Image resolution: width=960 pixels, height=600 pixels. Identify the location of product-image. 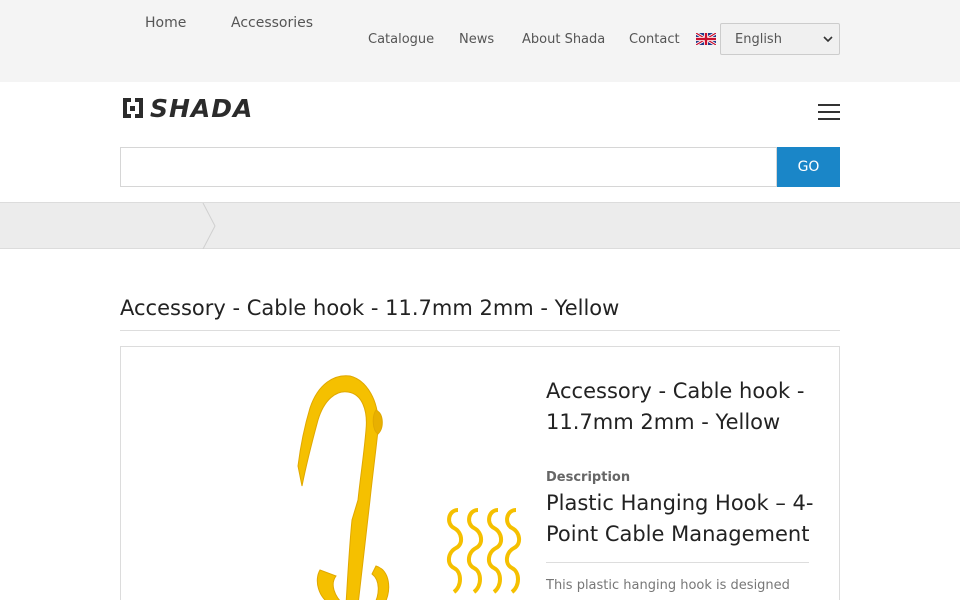
(405, 485).